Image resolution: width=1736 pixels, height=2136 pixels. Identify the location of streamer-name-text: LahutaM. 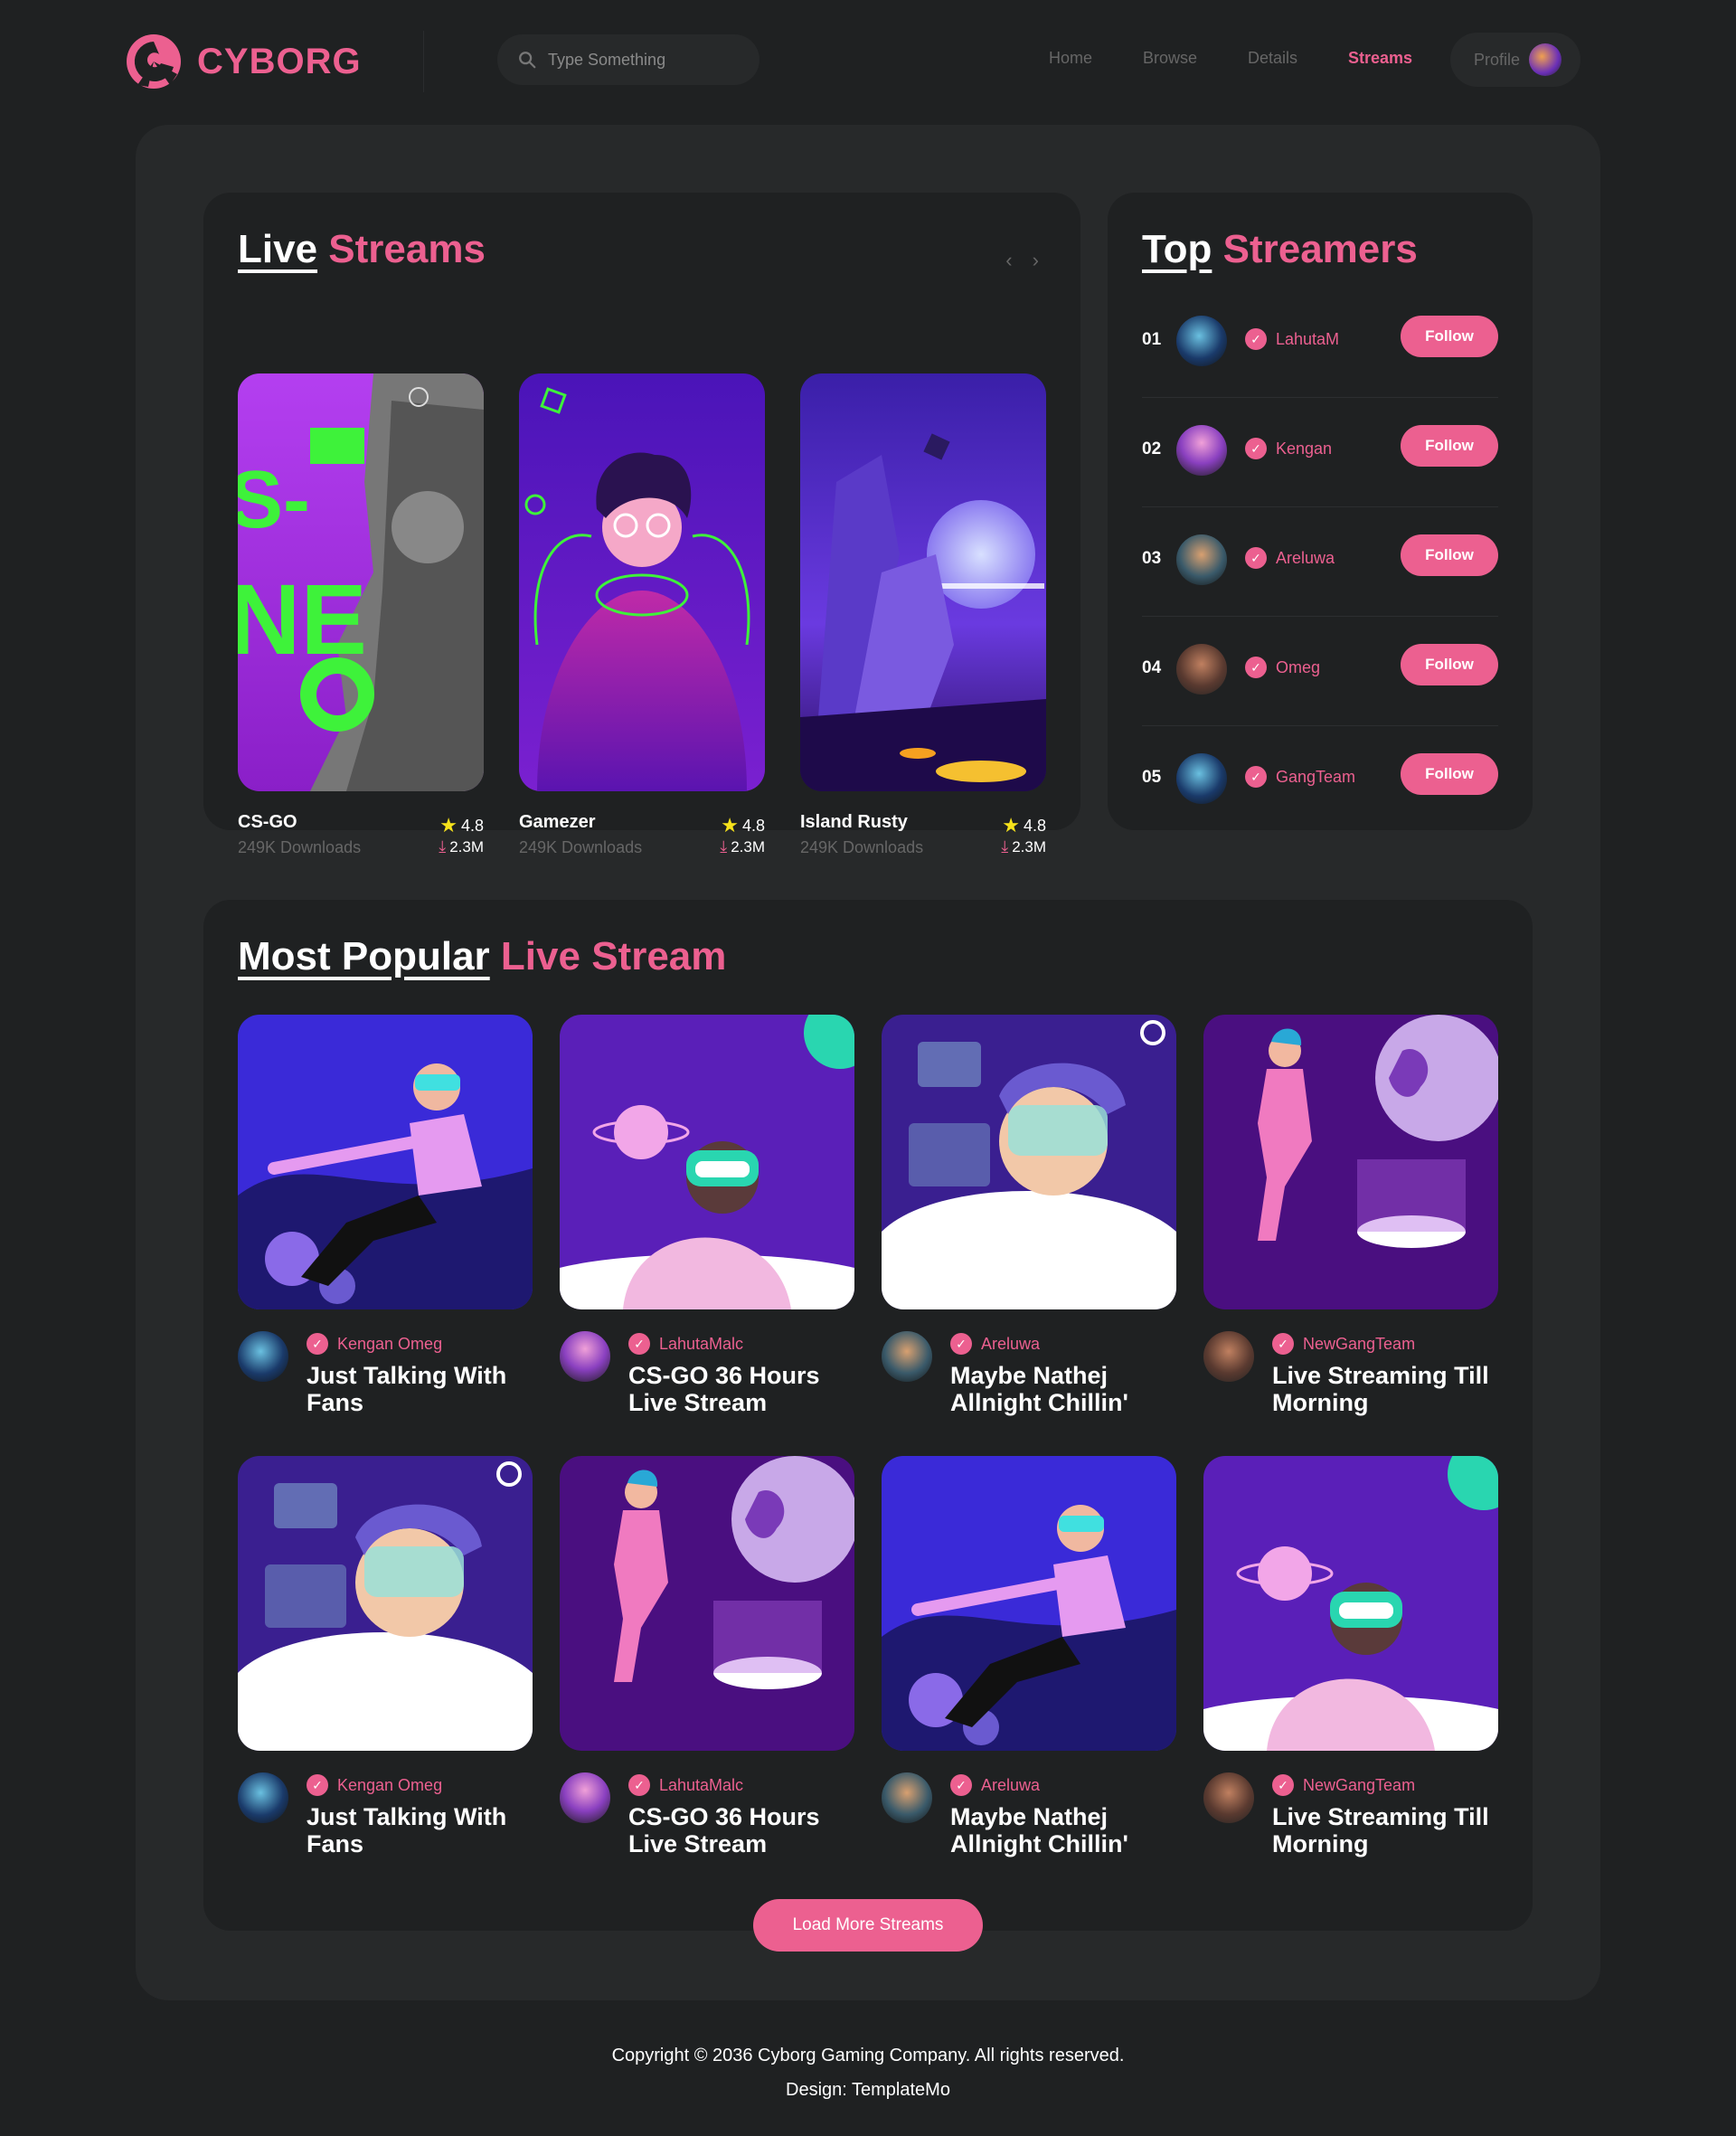
(1308, 338).